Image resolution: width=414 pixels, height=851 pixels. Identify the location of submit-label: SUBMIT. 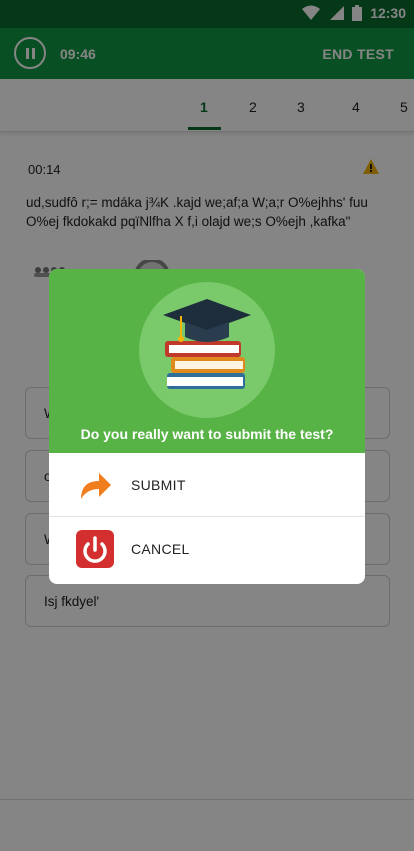
(158, 485).